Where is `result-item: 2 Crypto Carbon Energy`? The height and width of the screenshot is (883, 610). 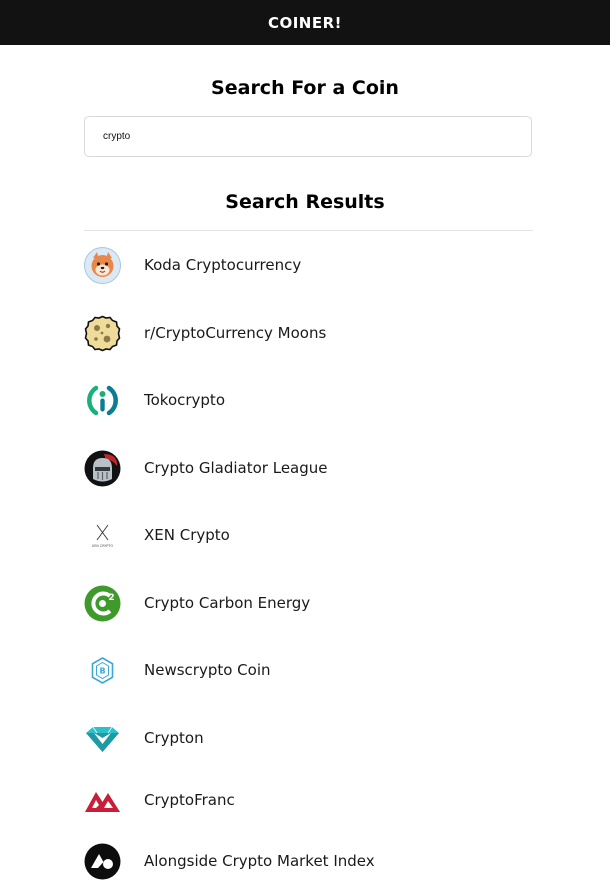 result-item: 2 Crypto Carbon Energy is located at coordinates (308, 603).